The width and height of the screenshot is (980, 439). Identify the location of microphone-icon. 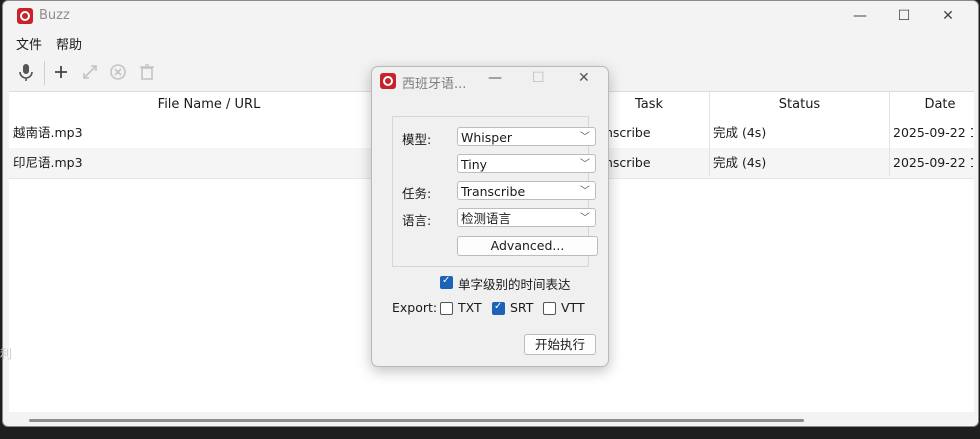
(26, 72).